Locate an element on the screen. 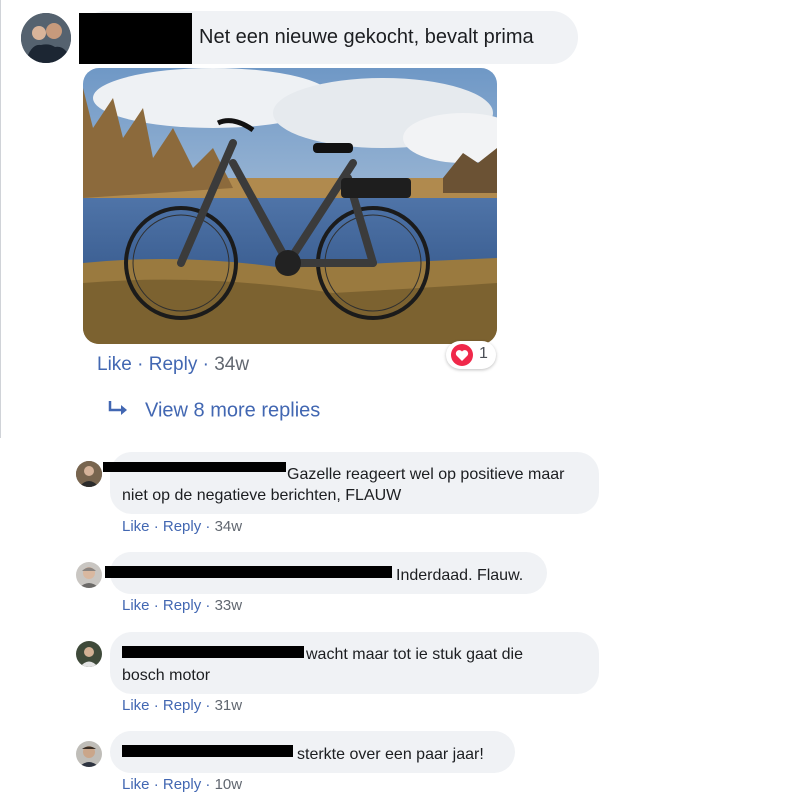 The height and width of the screenshot is (800, 800). reply-text: bosch motor is located at coordinates (166, 675).